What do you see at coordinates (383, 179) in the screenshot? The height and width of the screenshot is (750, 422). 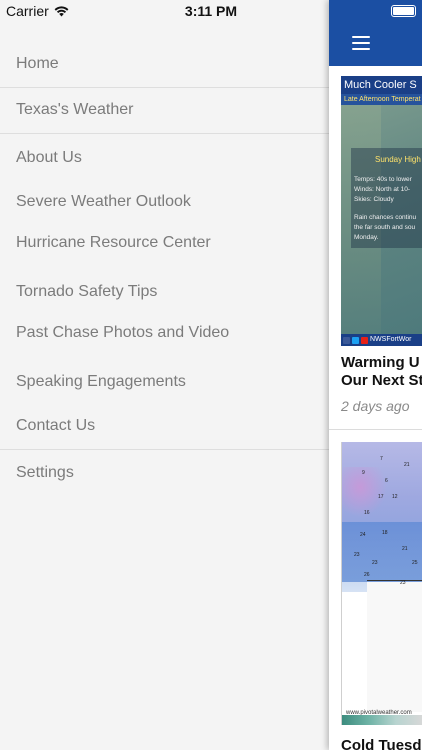 I see `forecast-line: Temps: 40s to lower` at bounding box center [383, 179].